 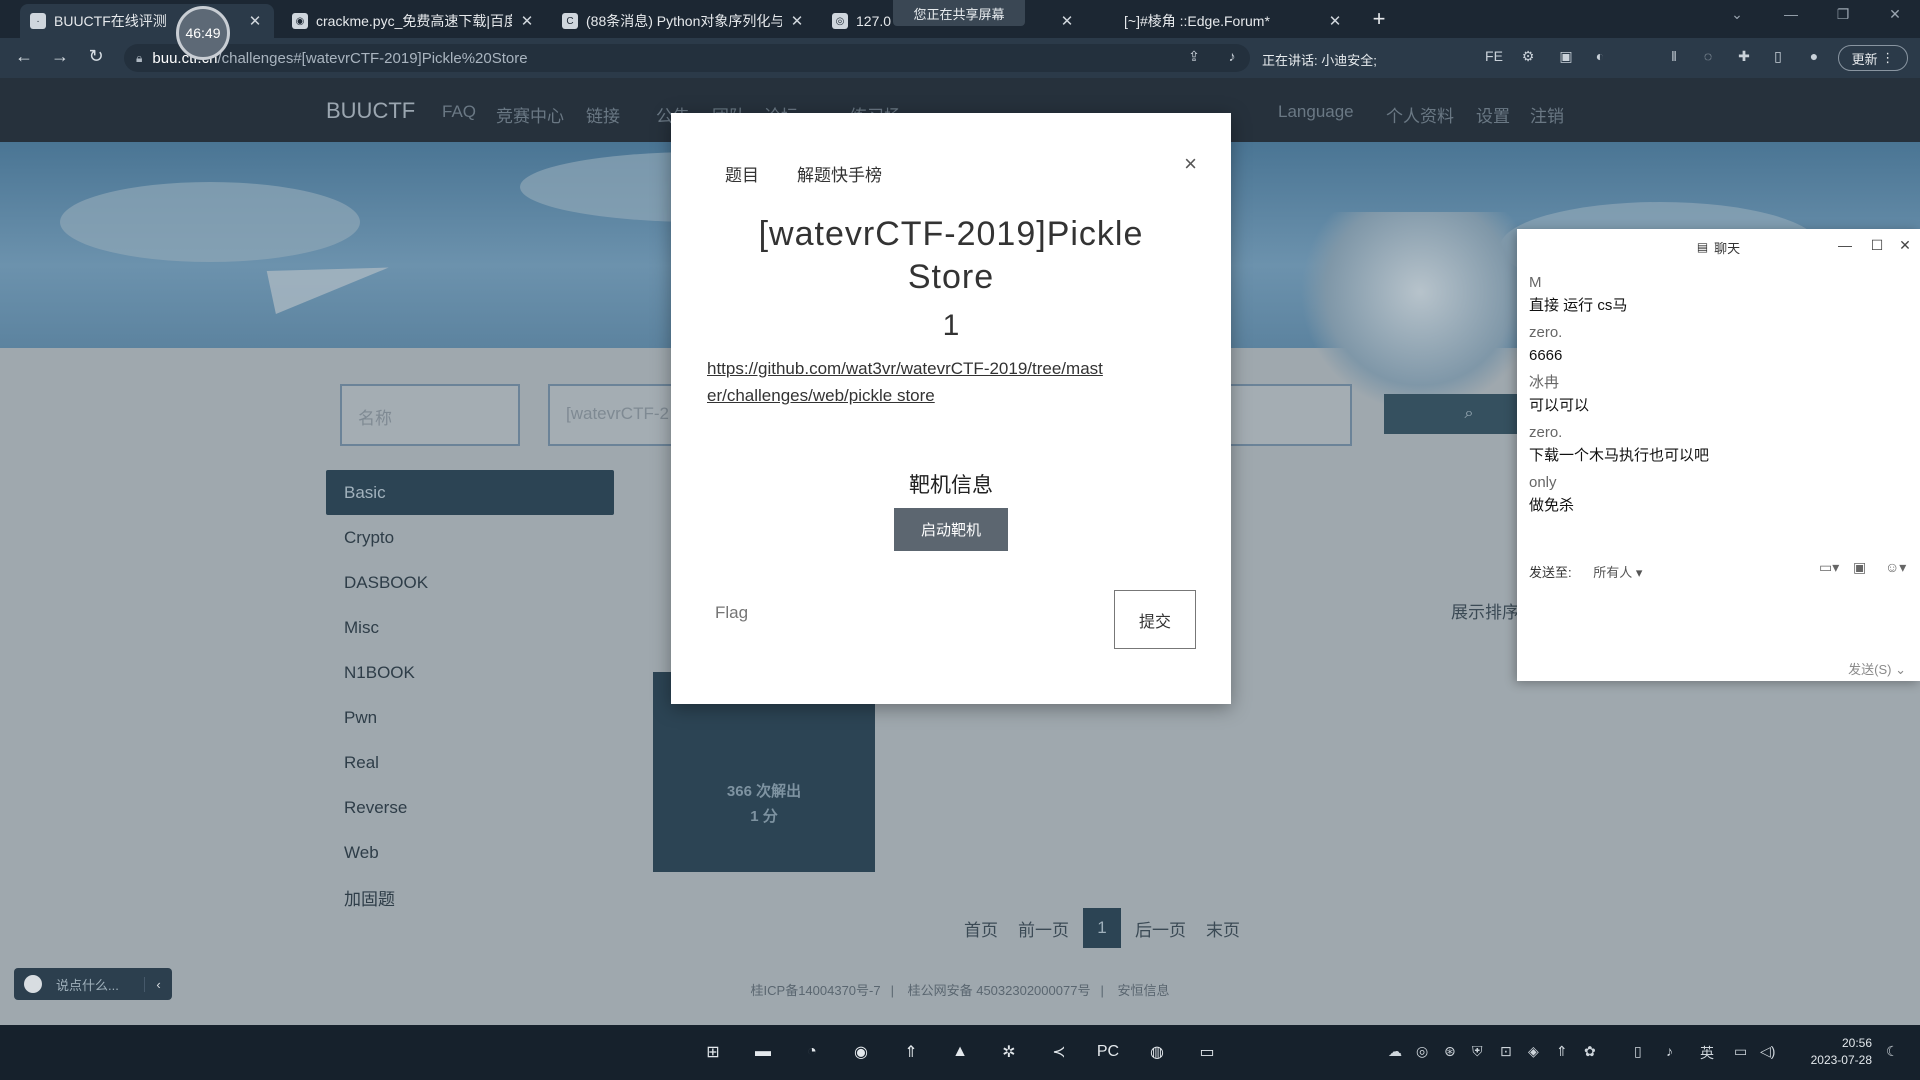 I want to click on file-explorer-icon: ▬, so click(x=763, y=1052).